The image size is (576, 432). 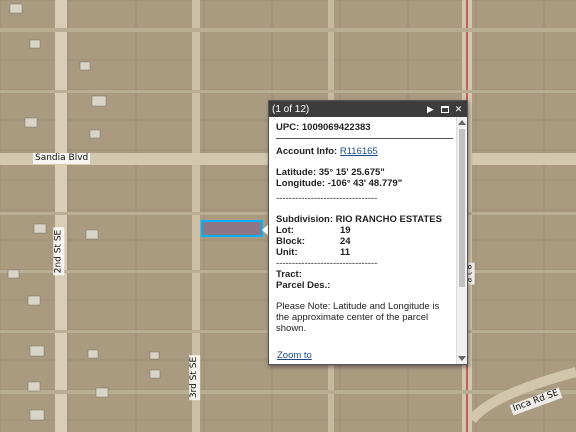 I want to click on popup-scrollbar, so click(x=461, y=240).